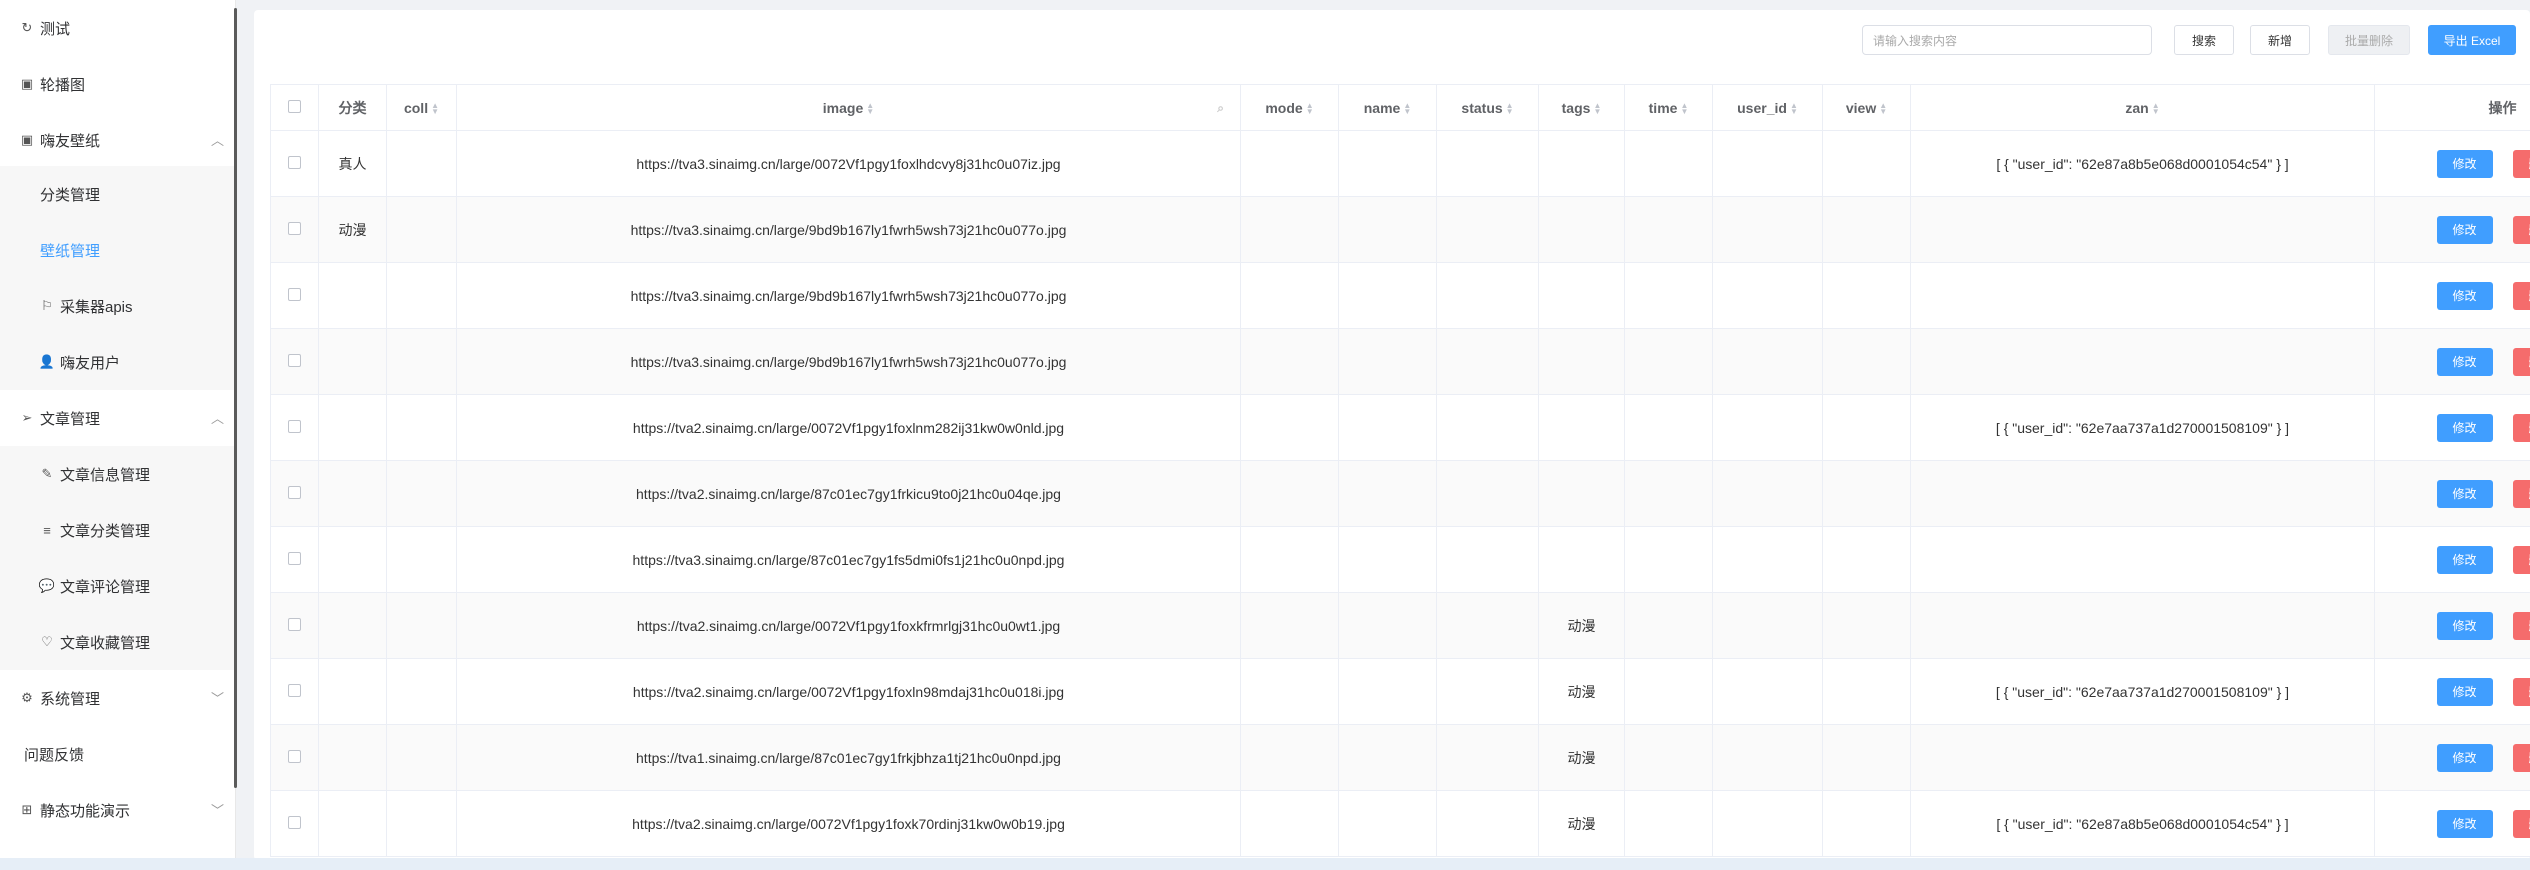 The image size is (2530, 870). Describe the element at coordinates (1284, 107) in the screenshot. I see `column-header-label: mode` at that location.